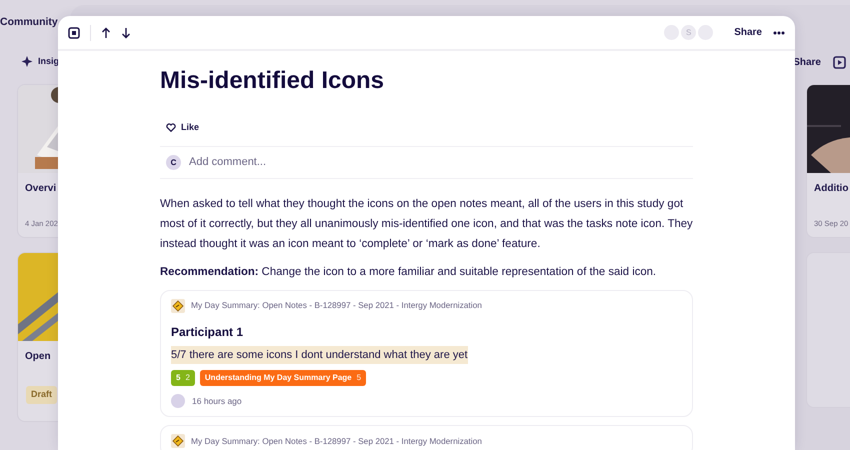  Describe the element at coordinates (171, 127) in the screenshot. I see `heart-icon` at that location.